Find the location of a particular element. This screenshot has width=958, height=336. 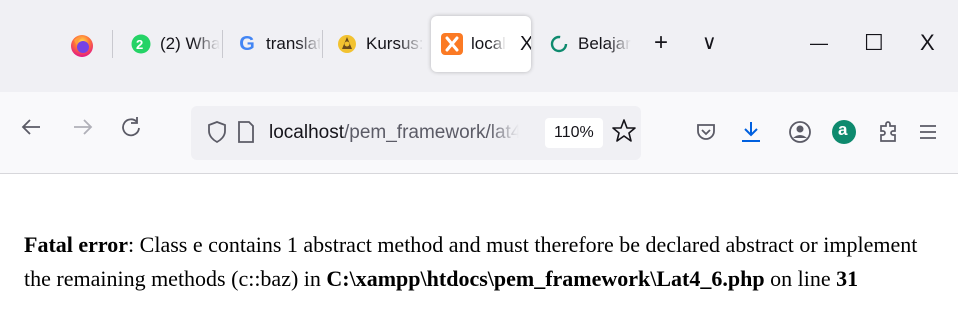

tab-label: (2) Wha is located at coordinates (190, 43).